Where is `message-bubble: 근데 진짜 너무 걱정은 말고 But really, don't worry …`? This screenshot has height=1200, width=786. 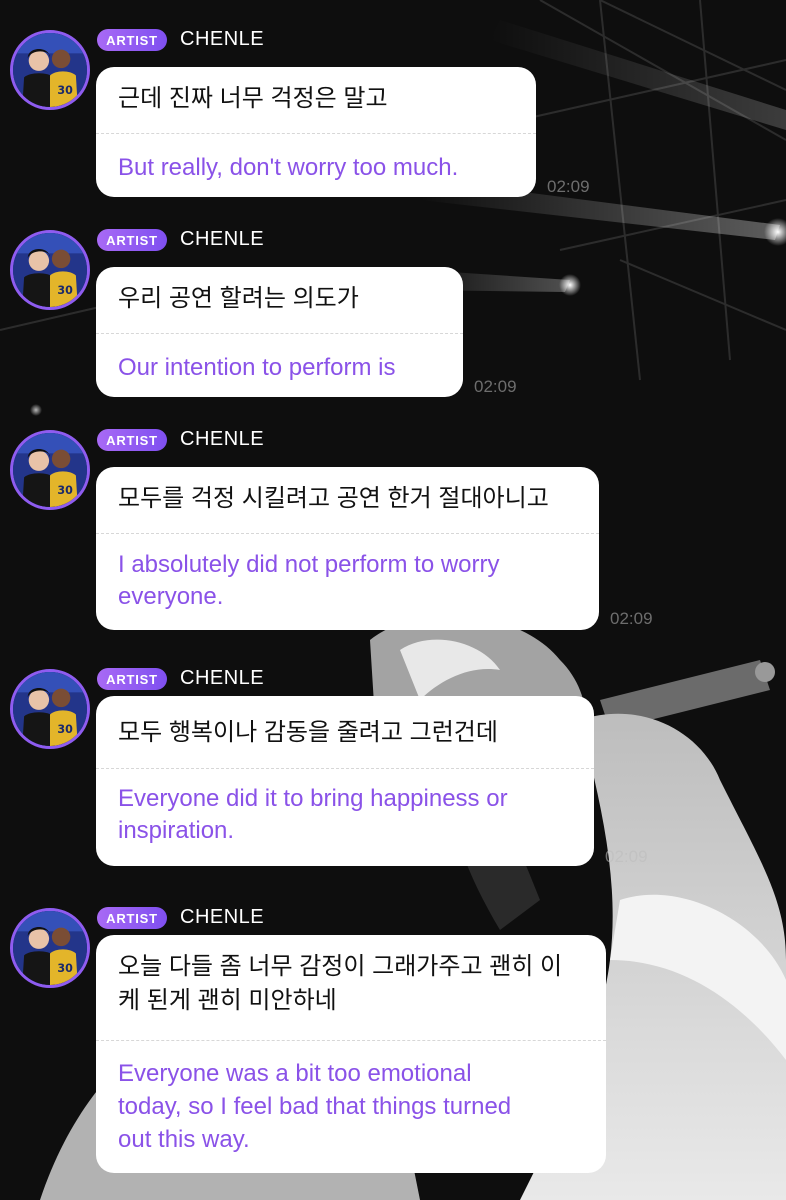
message-bubble: 근데 진짜 너무 걱정은 말고 But really, don't worry … is located at coordinates (316, 132).